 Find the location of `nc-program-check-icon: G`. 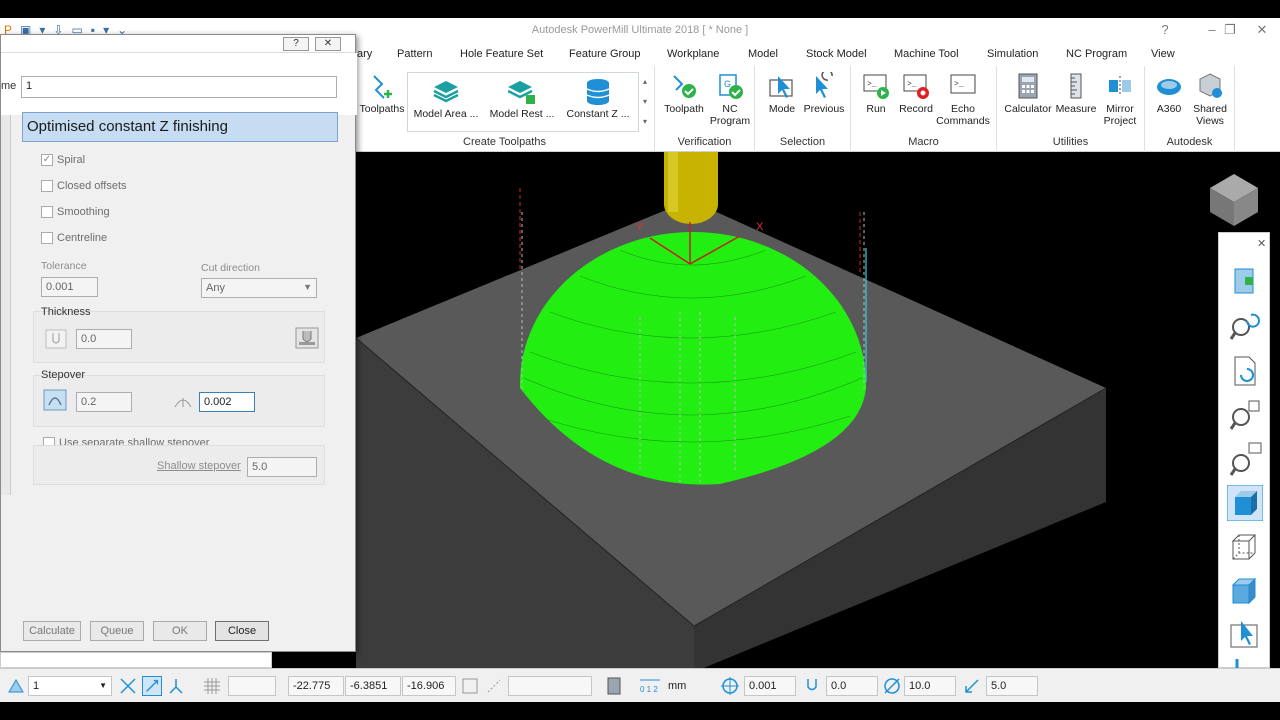

nc-program-check-icon: G is located at coordinates (731, 86).